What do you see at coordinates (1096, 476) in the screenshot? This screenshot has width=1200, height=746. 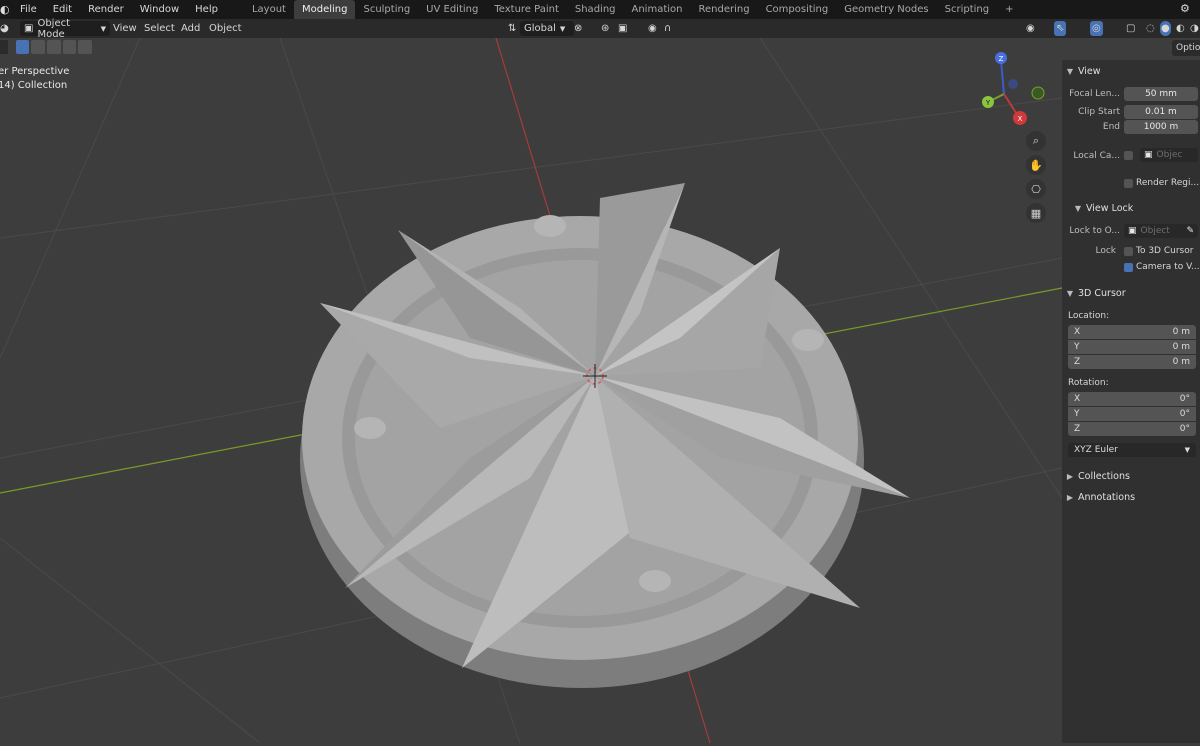 I see `collections-panel-header: ▶ Collections` at bounding box center [1096, 476].